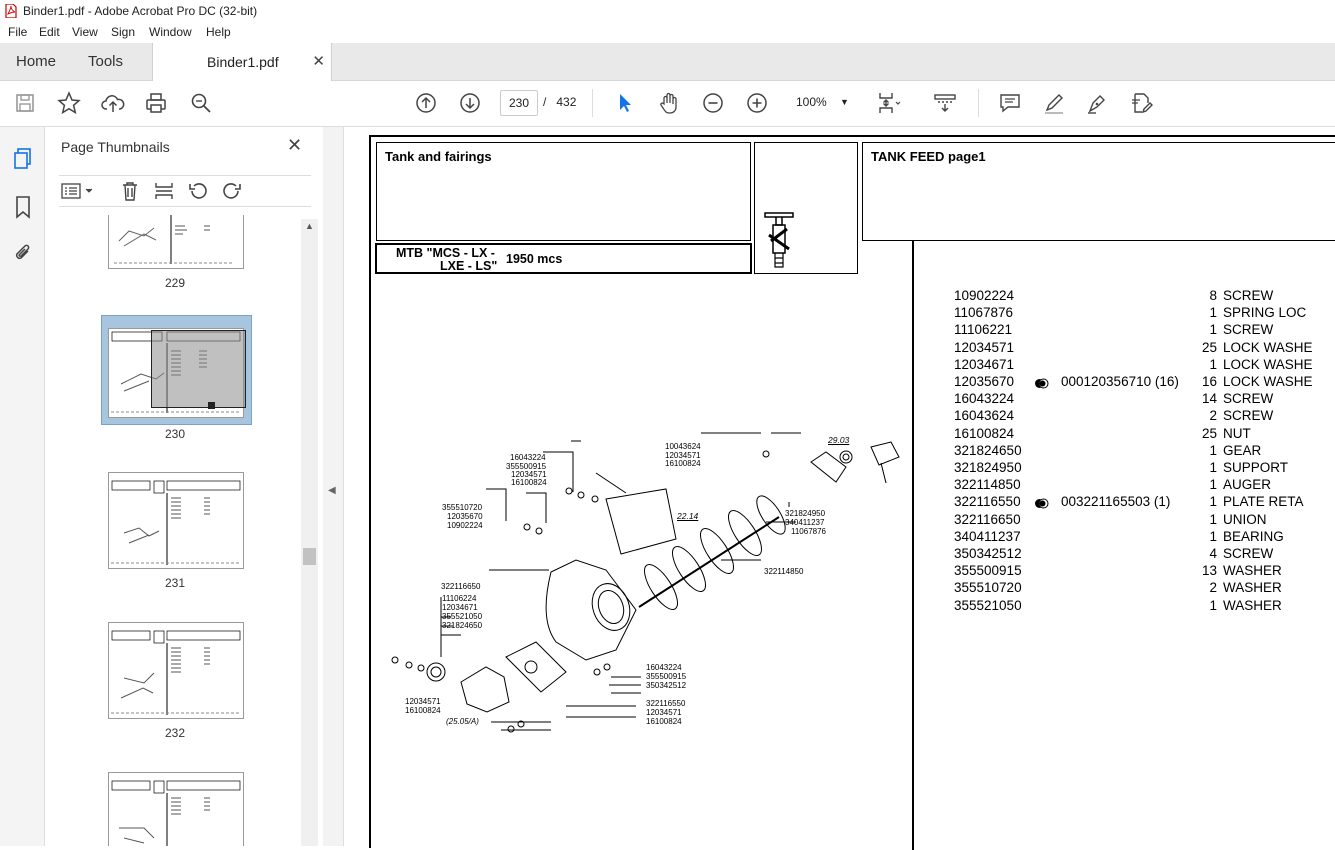 Image resolution: width=1335 pixels, height=850 pixels. Describe the element at coordinates (1213, 416) in the screenshot. I see `part-quantity: 2` at that location.